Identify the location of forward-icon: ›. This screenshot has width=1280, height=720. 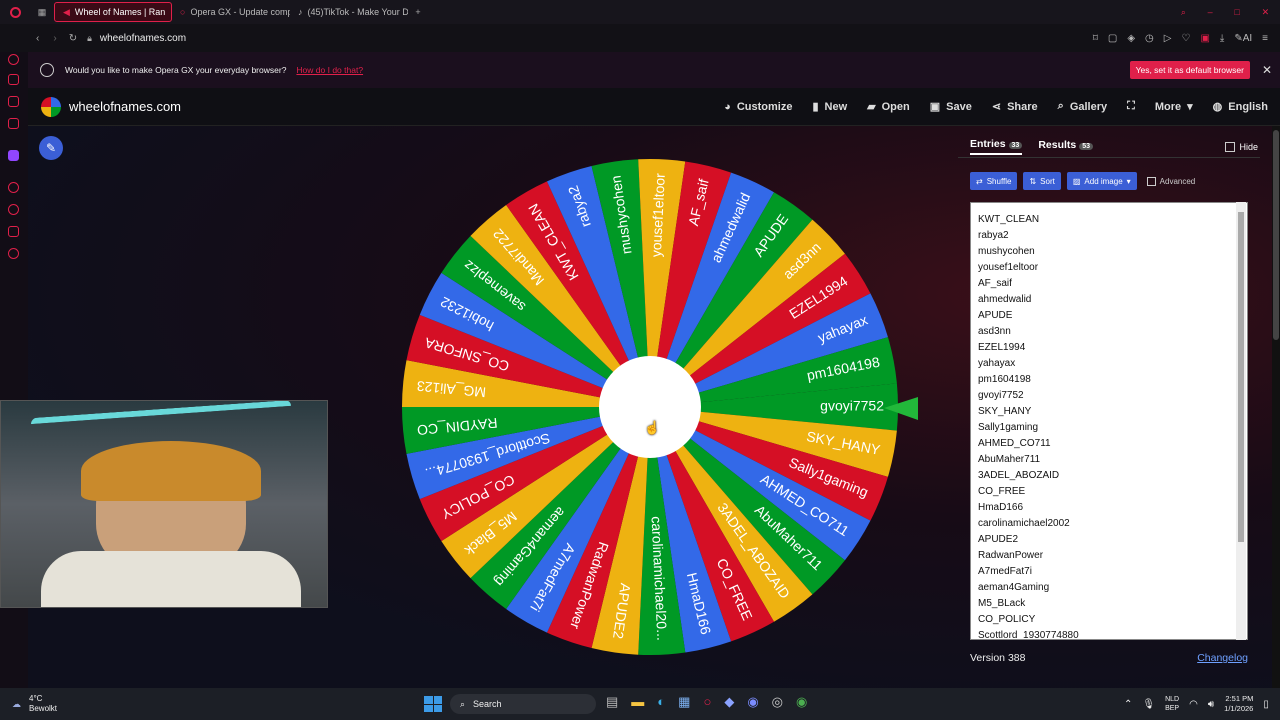
(54, 38).